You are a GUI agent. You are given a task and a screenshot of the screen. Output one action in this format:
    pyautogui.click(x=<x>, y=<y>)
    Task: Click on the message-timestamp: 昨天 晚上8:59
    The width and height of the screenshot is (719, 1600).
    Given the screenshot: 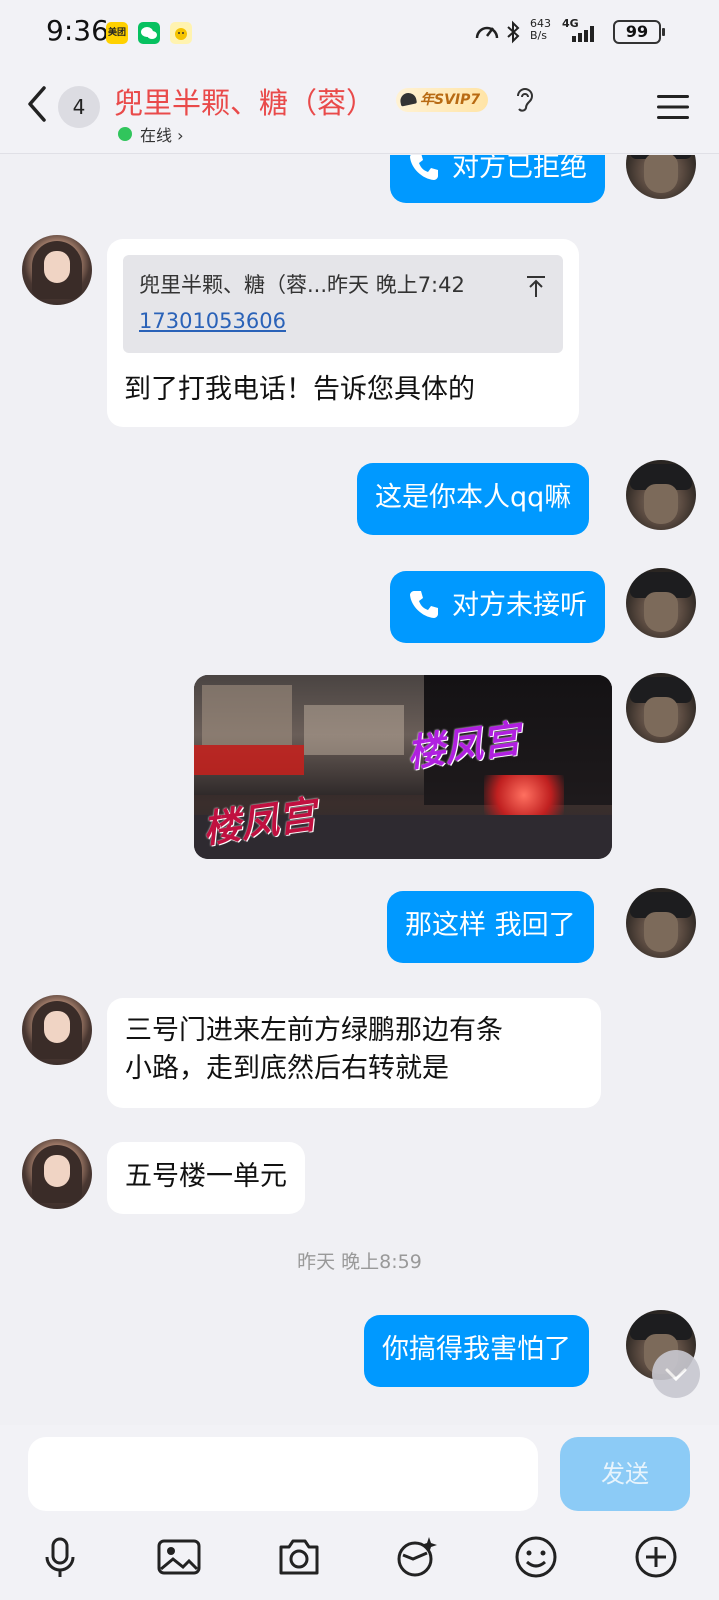 What is the action you would take?
    pyautogui.click(x=359, y=1262)
    